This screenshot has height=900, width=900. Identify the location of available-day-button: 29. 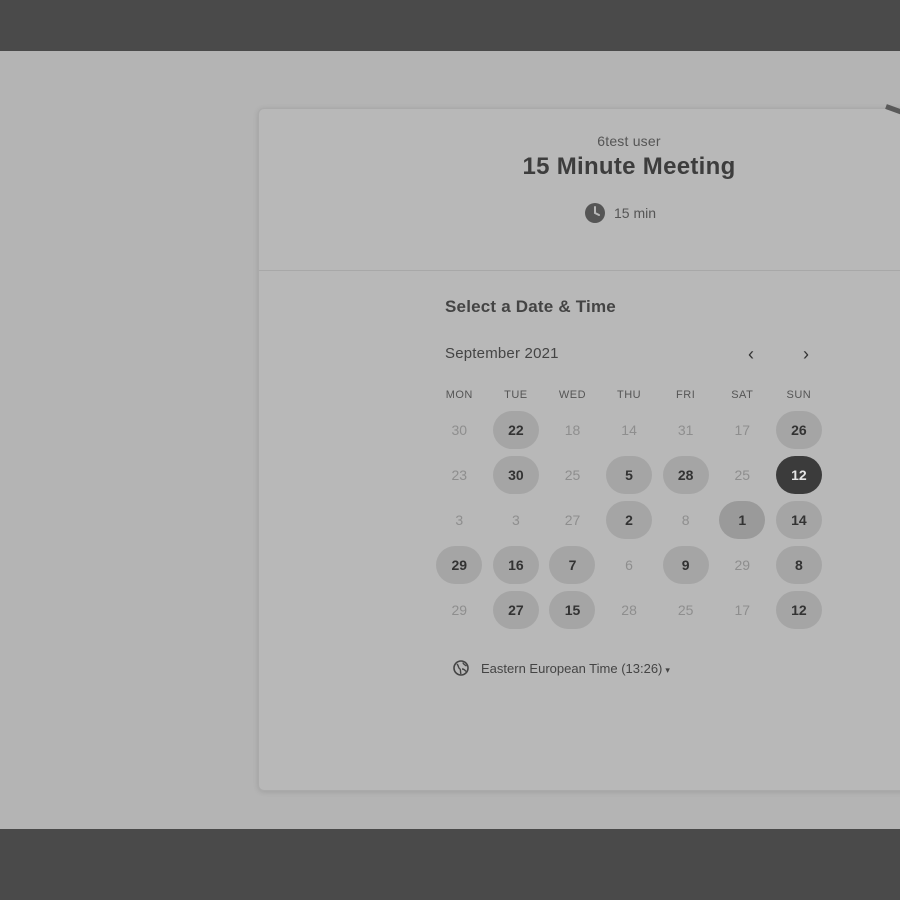
(459, 564).